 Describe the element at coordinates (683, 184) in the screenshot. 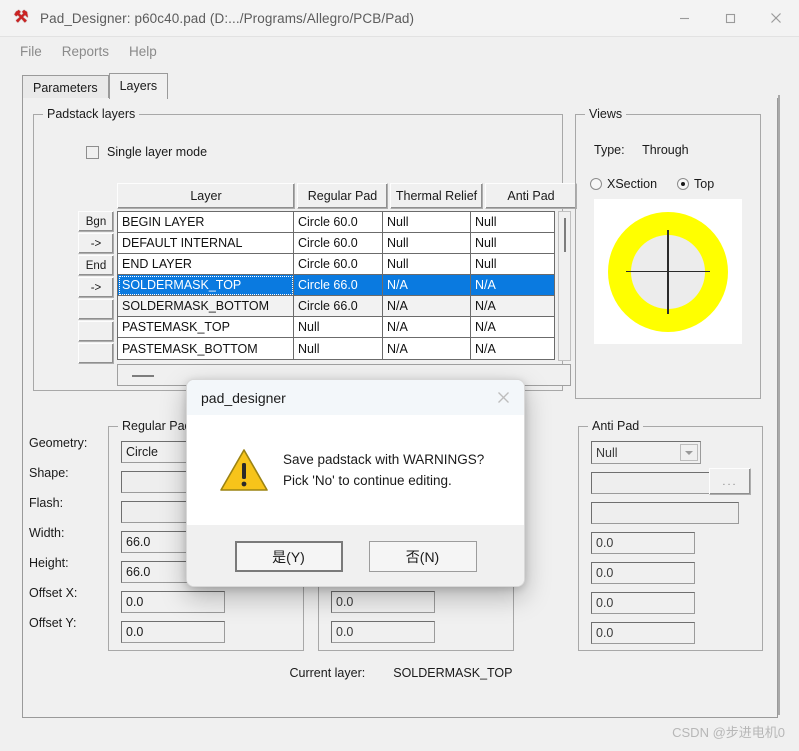

I see `radio-top` at that location.